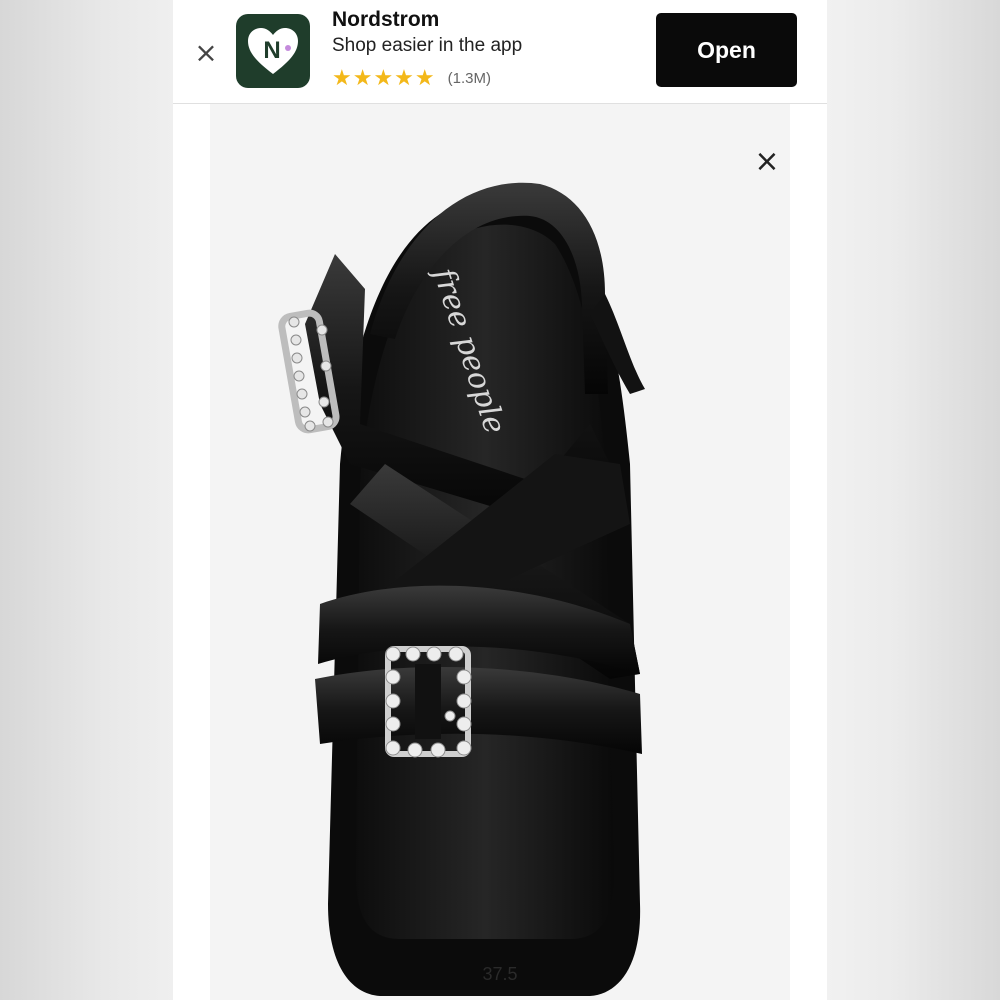 The width and height of the screenshot is (1000, 1000). Describe the element at coordinates (726, 50) in the screenshot. I see `open-app-button: Open` at that location.